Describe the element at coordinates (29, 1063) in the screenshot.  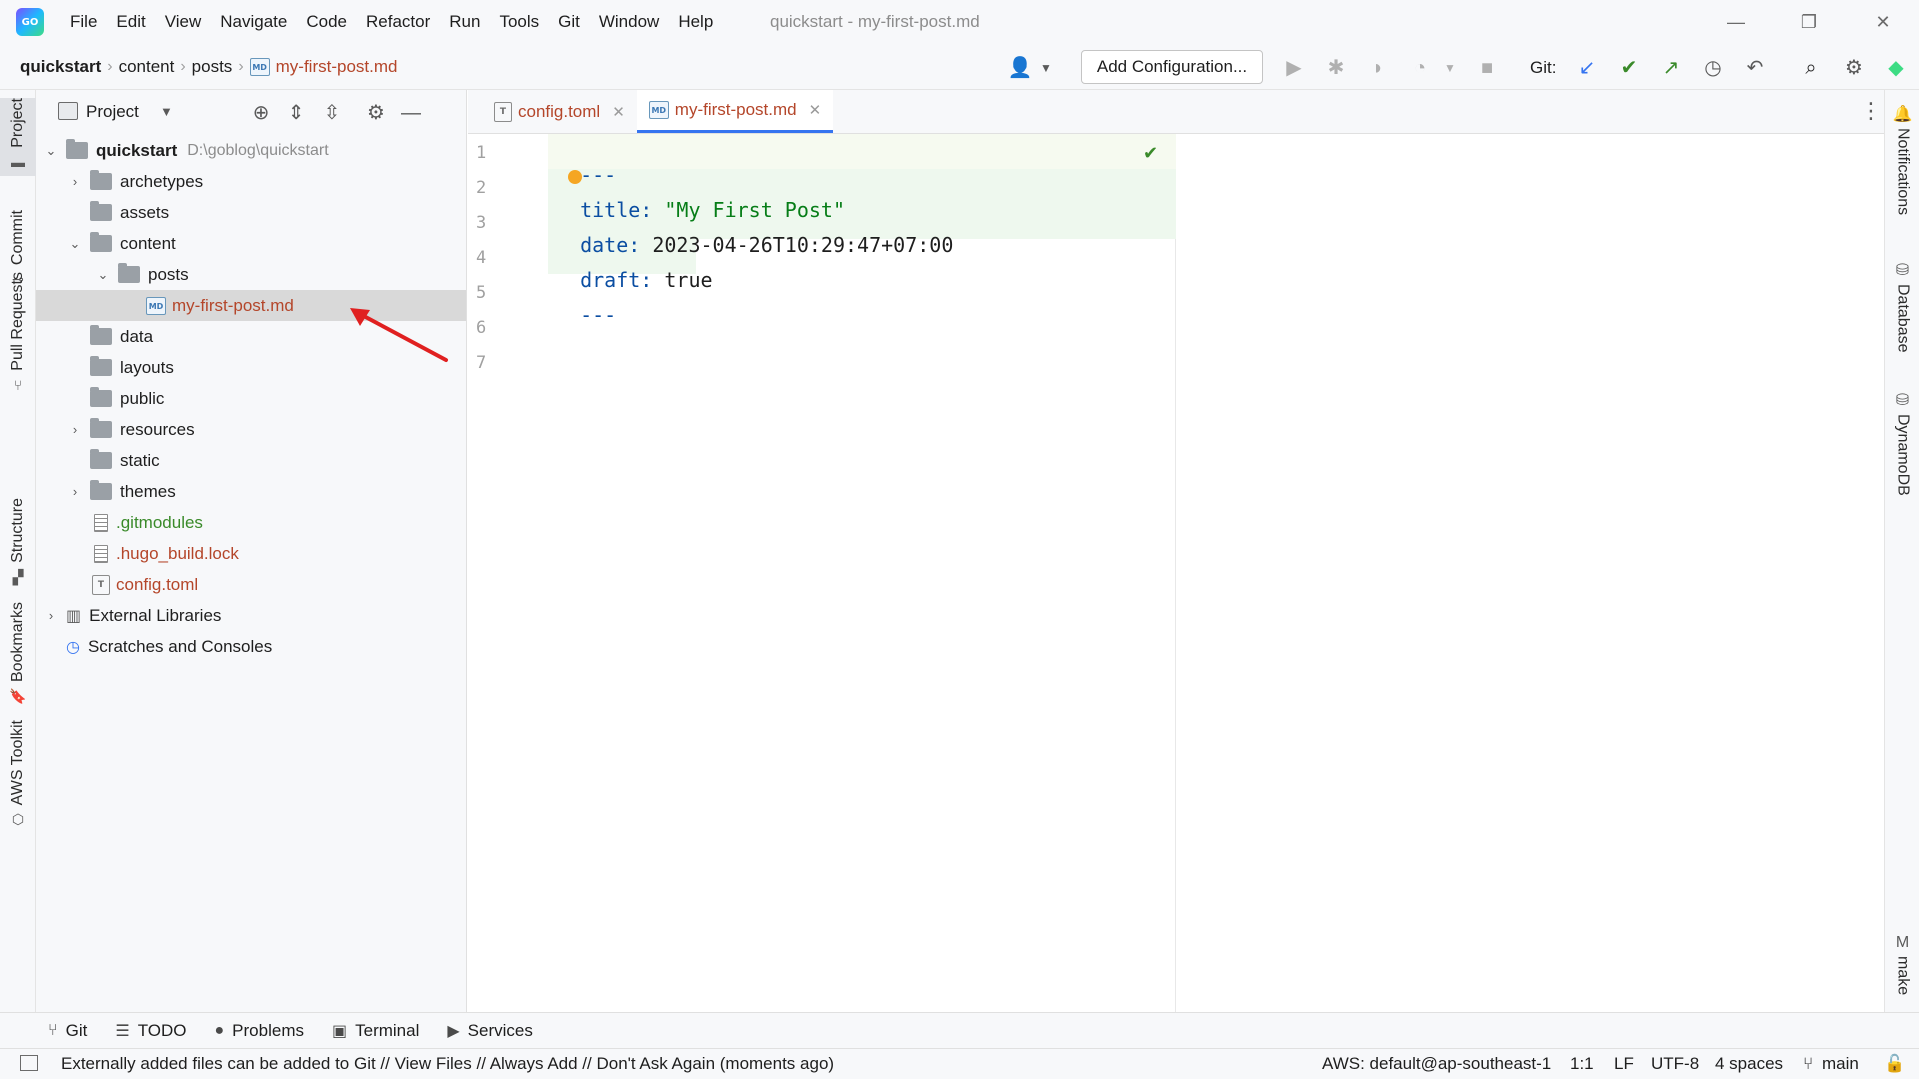
I see `toggle-tool-windows-icon` at that location.